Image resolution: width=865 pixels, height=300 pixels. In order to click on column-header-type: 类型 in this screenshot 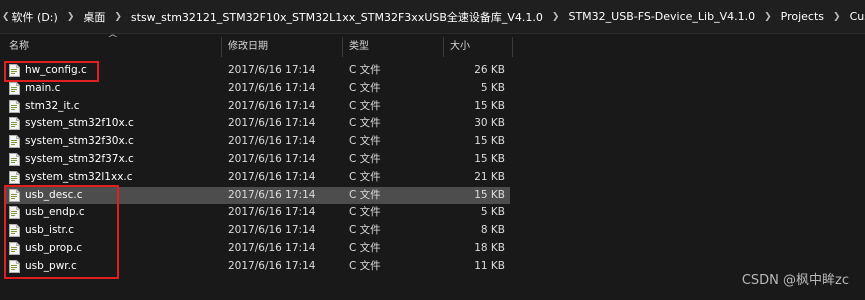, I will do `click(393, 47)`.